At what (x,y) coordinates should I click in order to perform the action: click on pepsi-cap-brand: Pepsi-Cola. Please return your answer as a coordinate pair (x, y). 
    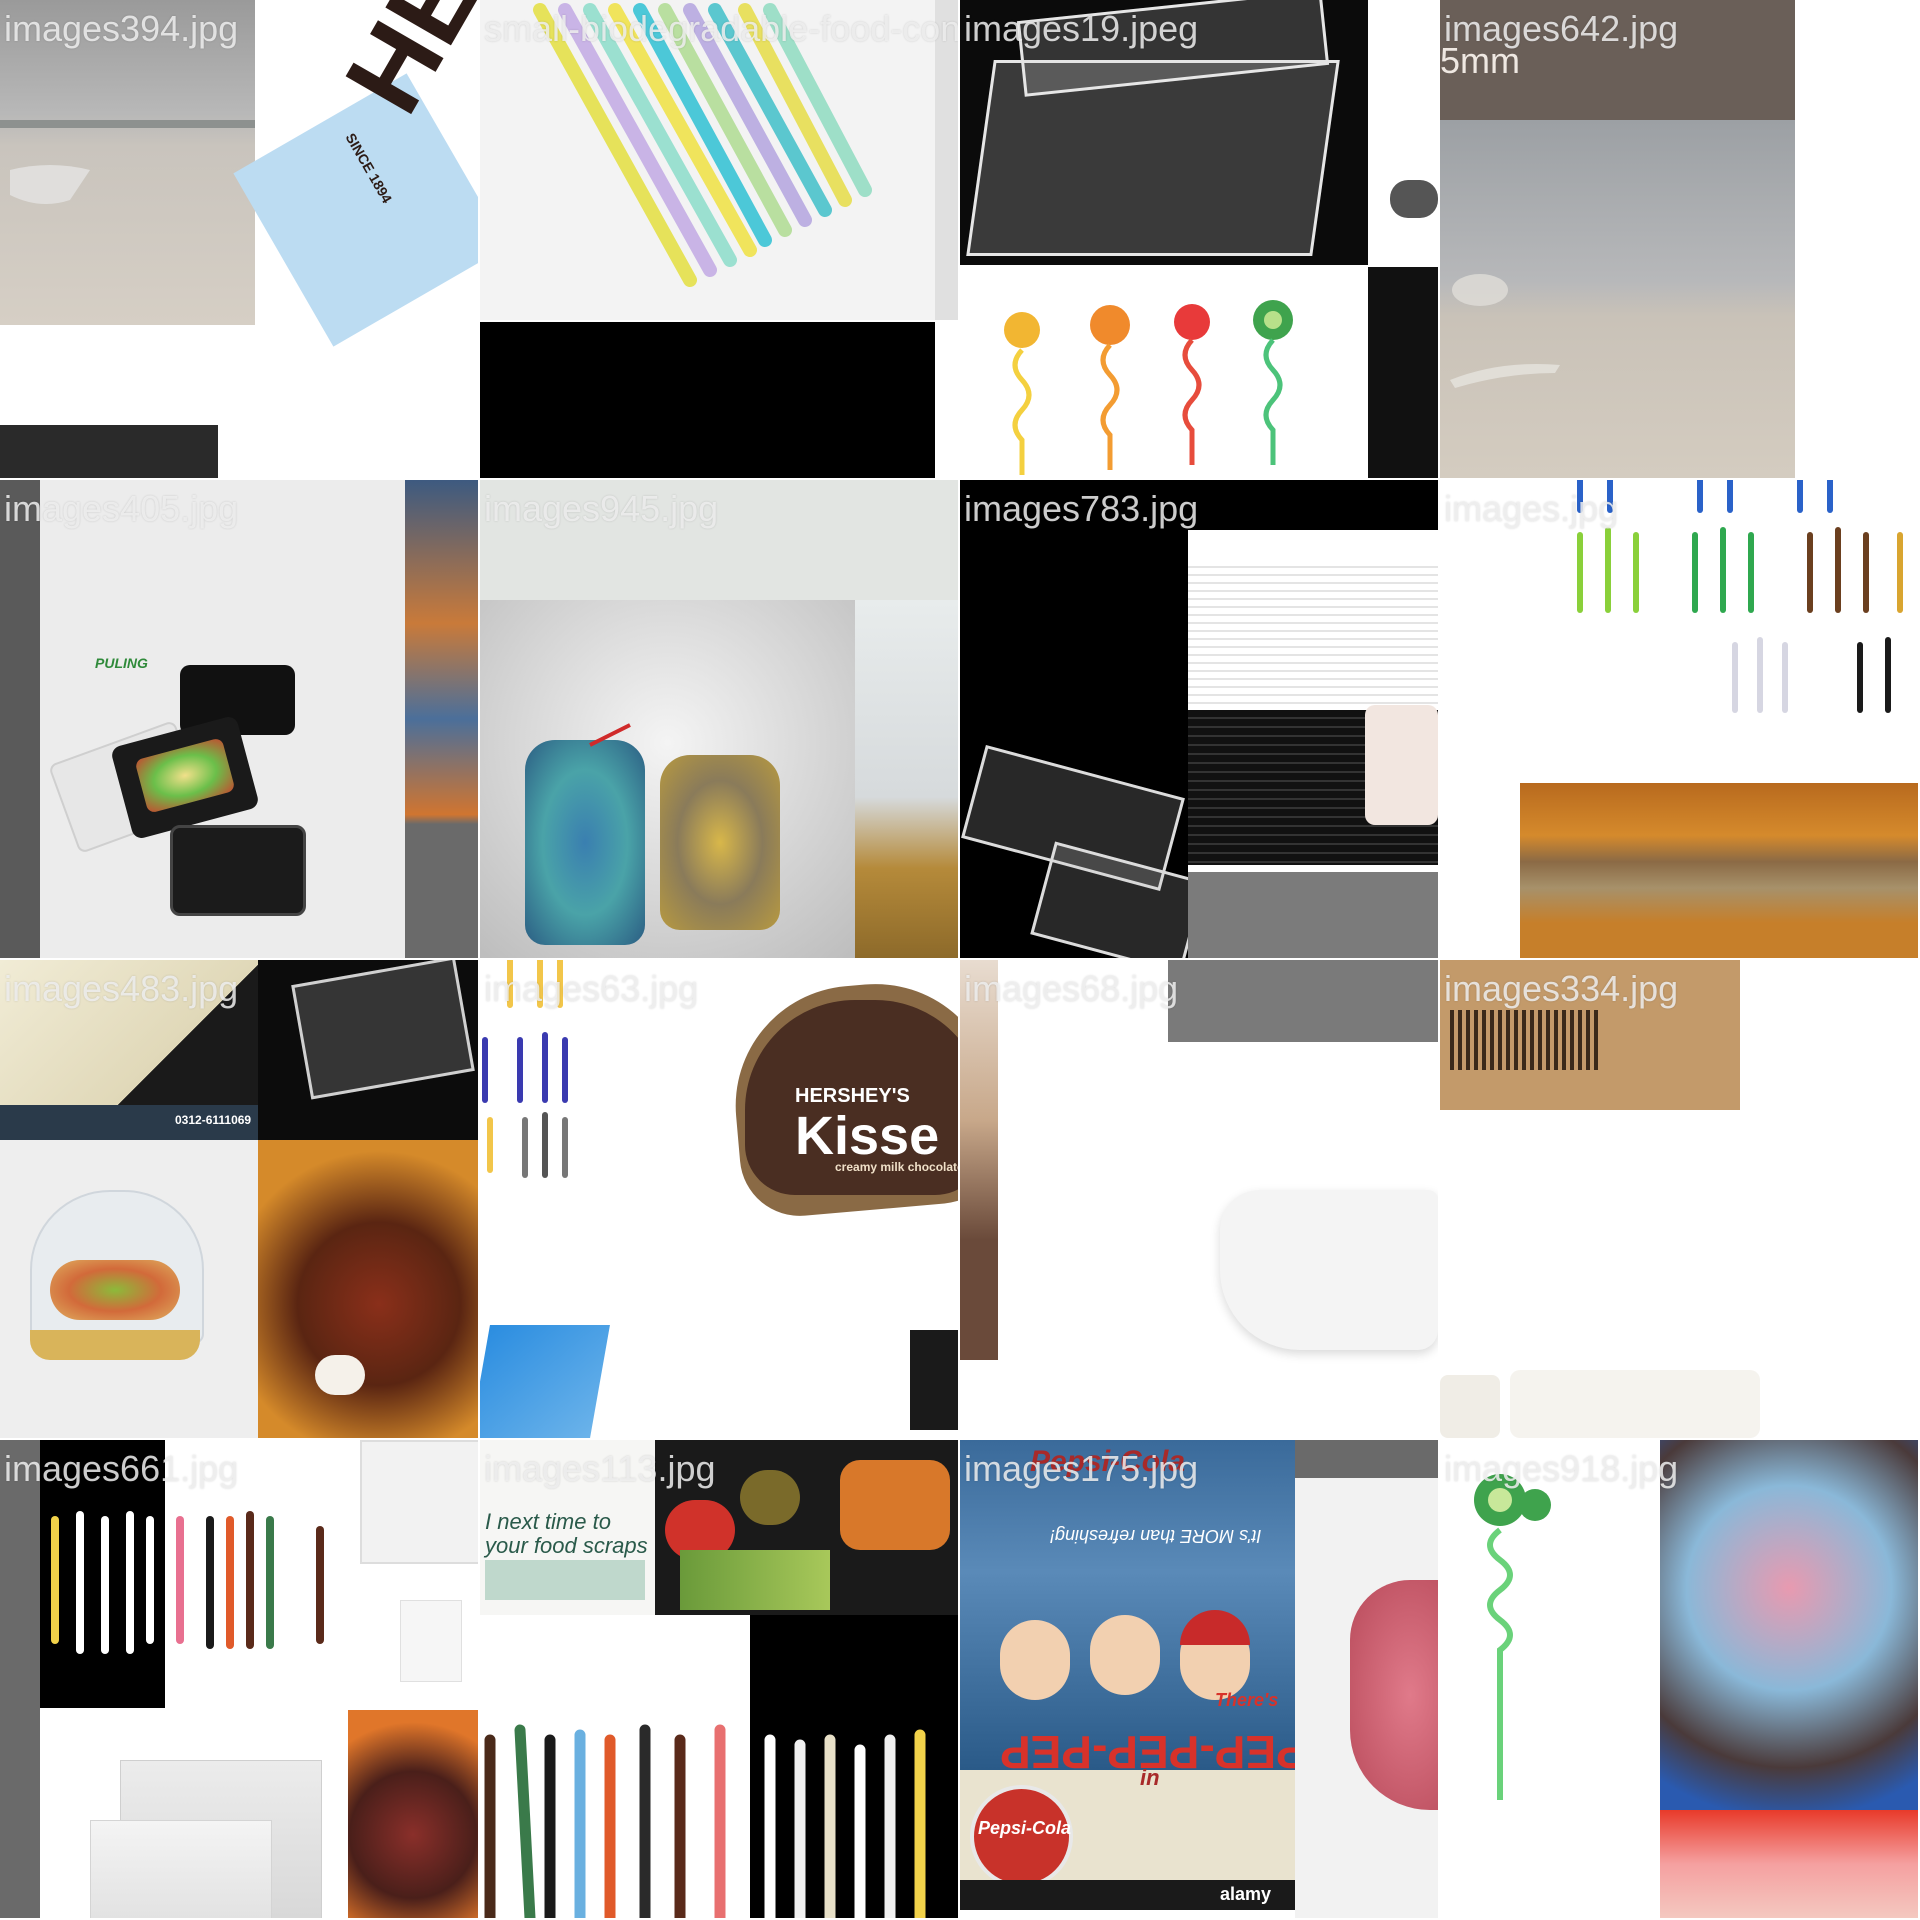
    Looking at the image, I should click on (1025, 1828).